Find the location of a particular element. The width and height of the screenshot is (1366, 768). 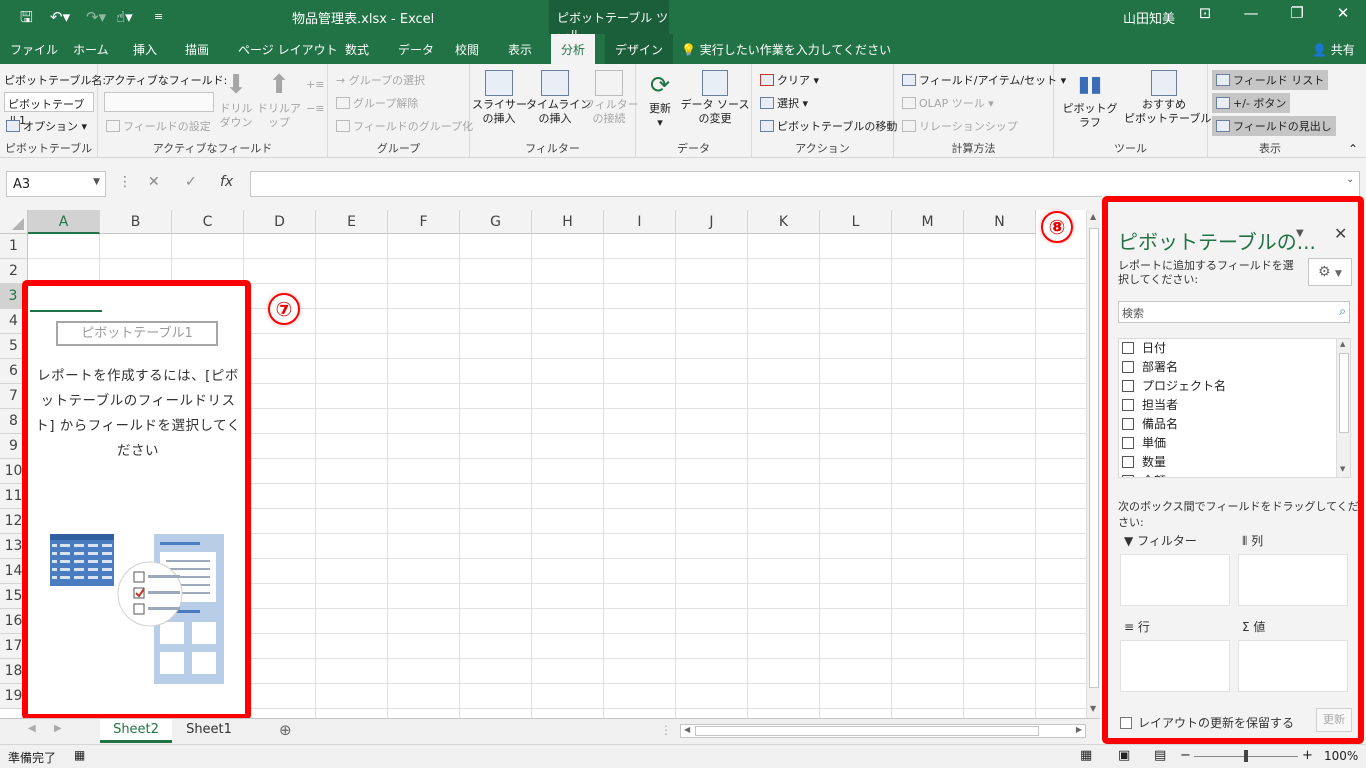

change-source-button: データ ソース の変更 is located at coordinates (715, 98).